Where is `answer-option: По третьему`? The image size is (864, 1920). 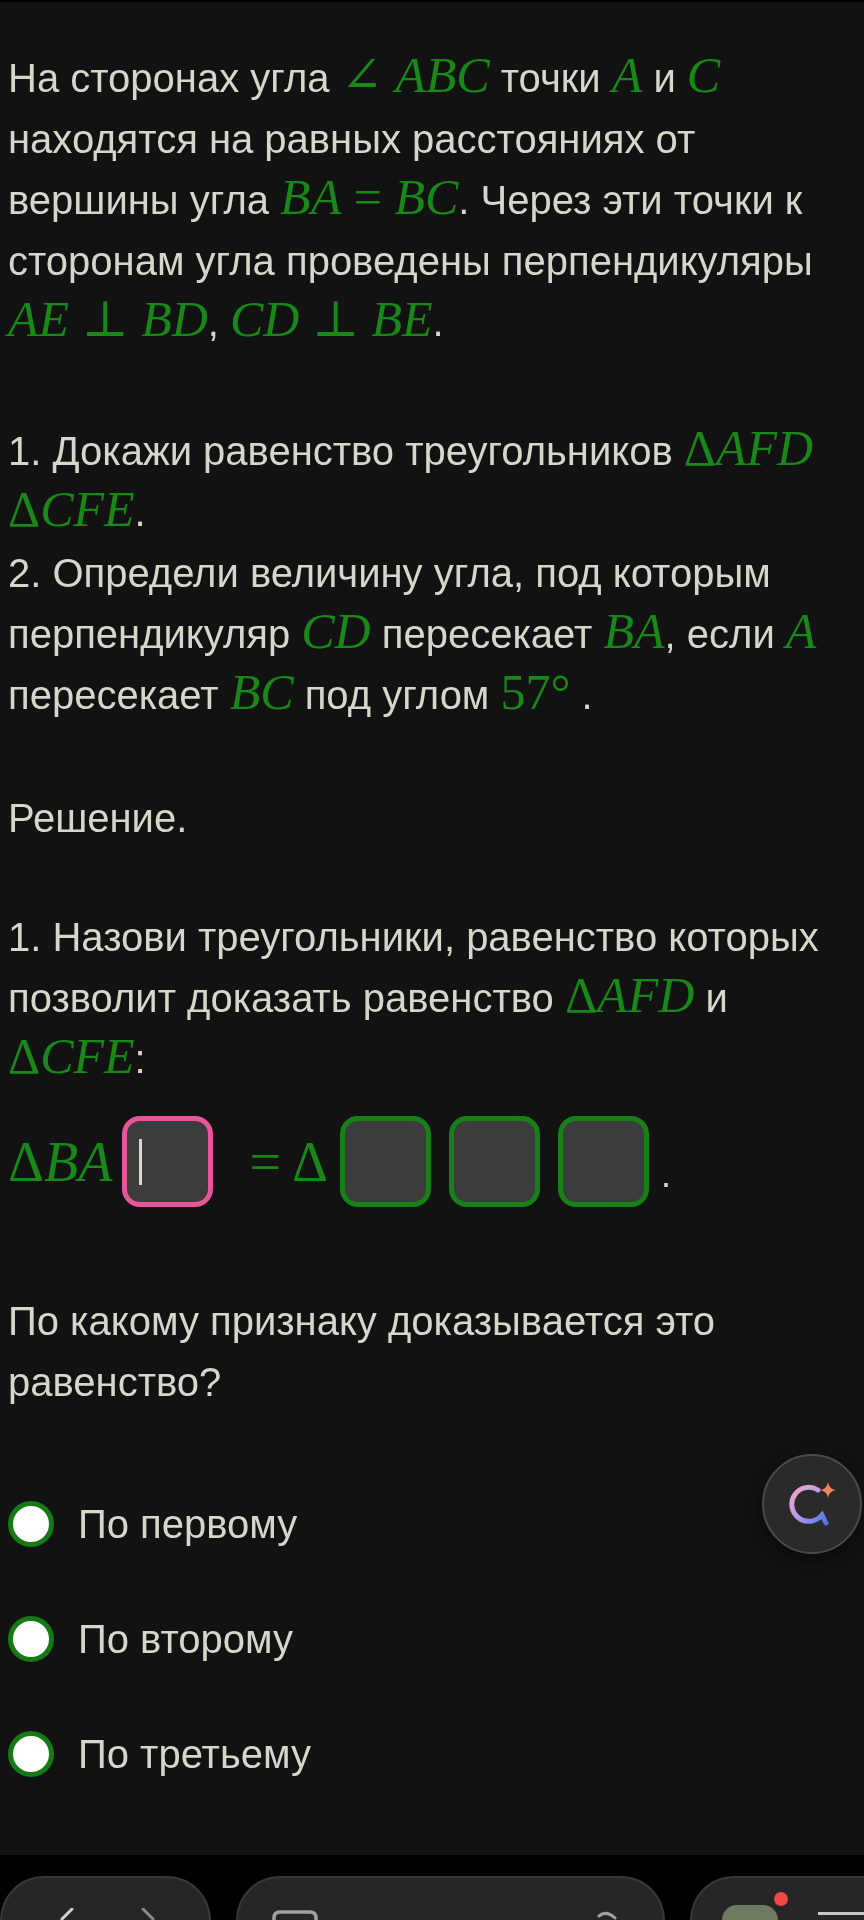 answer-option: По третьему is located at coordinates (159, 1754).